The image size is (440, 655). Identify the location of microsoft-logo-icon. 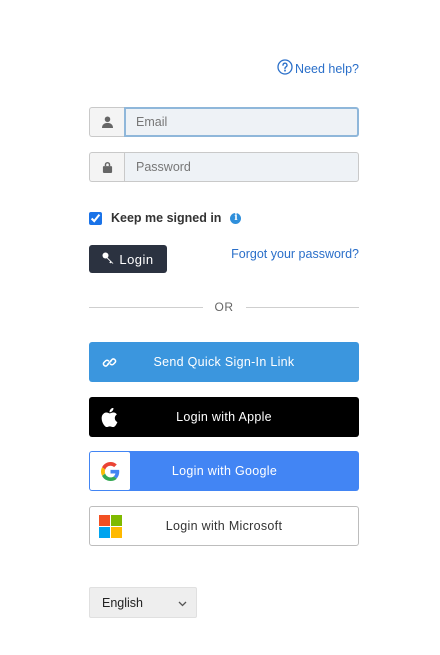
(110, 526).